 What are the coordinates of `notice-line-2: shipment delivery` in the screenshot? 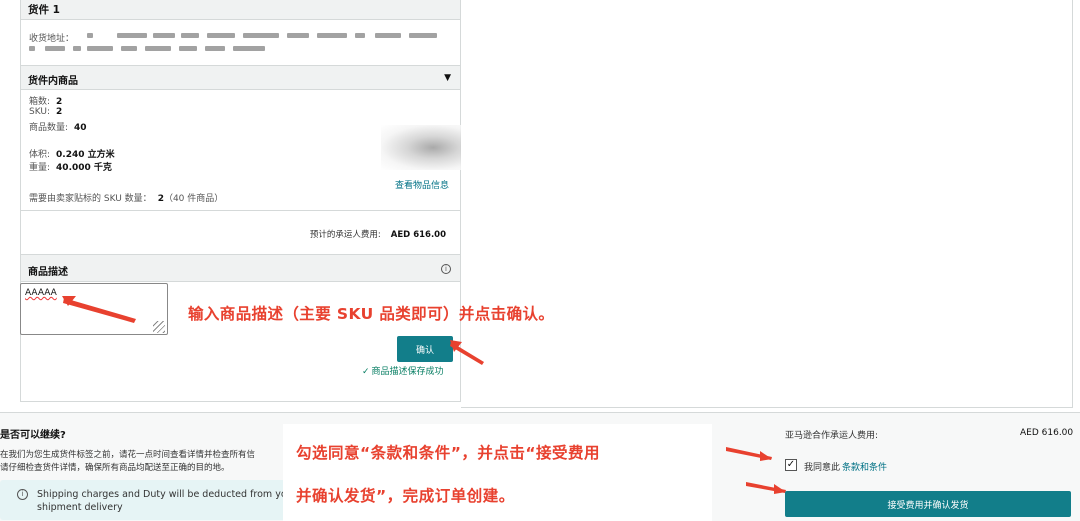 It's located at (80, 507).